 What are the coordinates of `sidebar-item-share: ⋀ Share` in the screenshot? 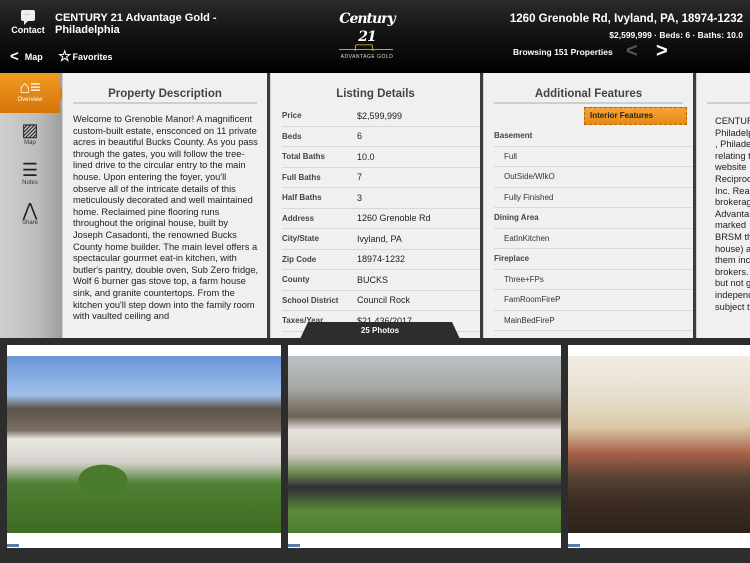 It's located at (30, 213).